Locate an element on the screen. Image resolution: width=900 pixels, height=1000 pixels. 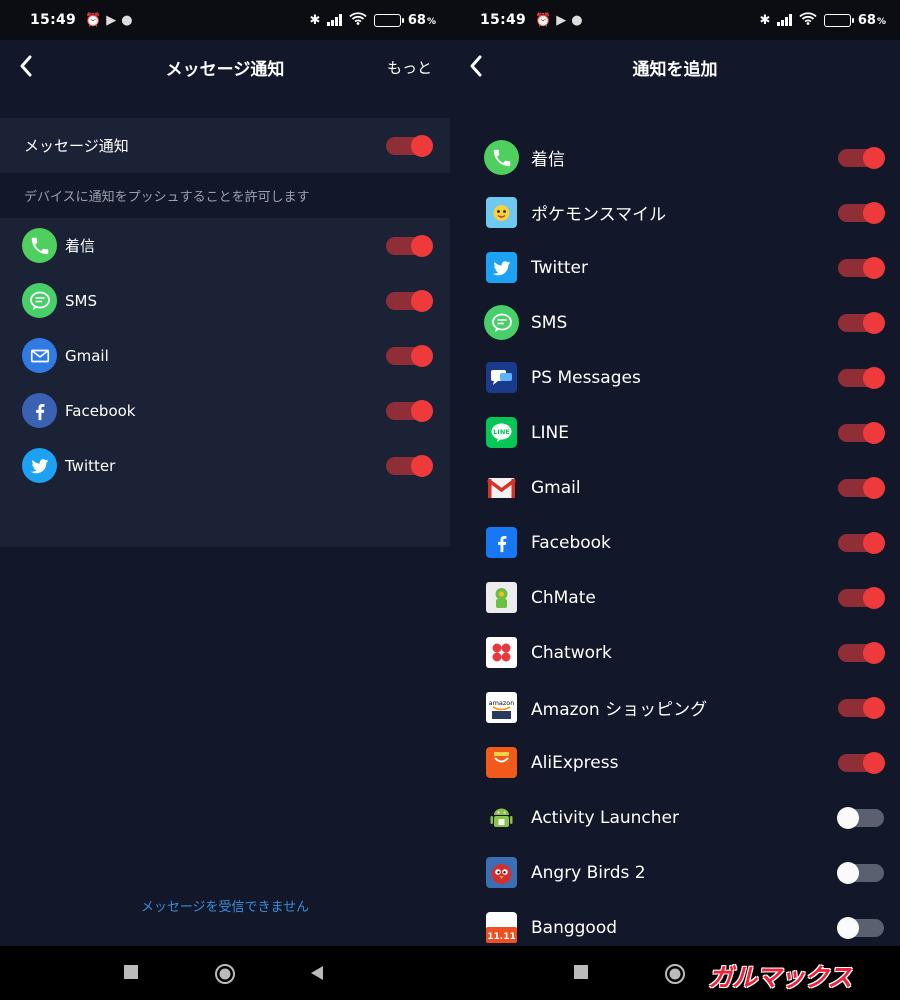
app-name: Gmail is located at coordinates (556, 487).